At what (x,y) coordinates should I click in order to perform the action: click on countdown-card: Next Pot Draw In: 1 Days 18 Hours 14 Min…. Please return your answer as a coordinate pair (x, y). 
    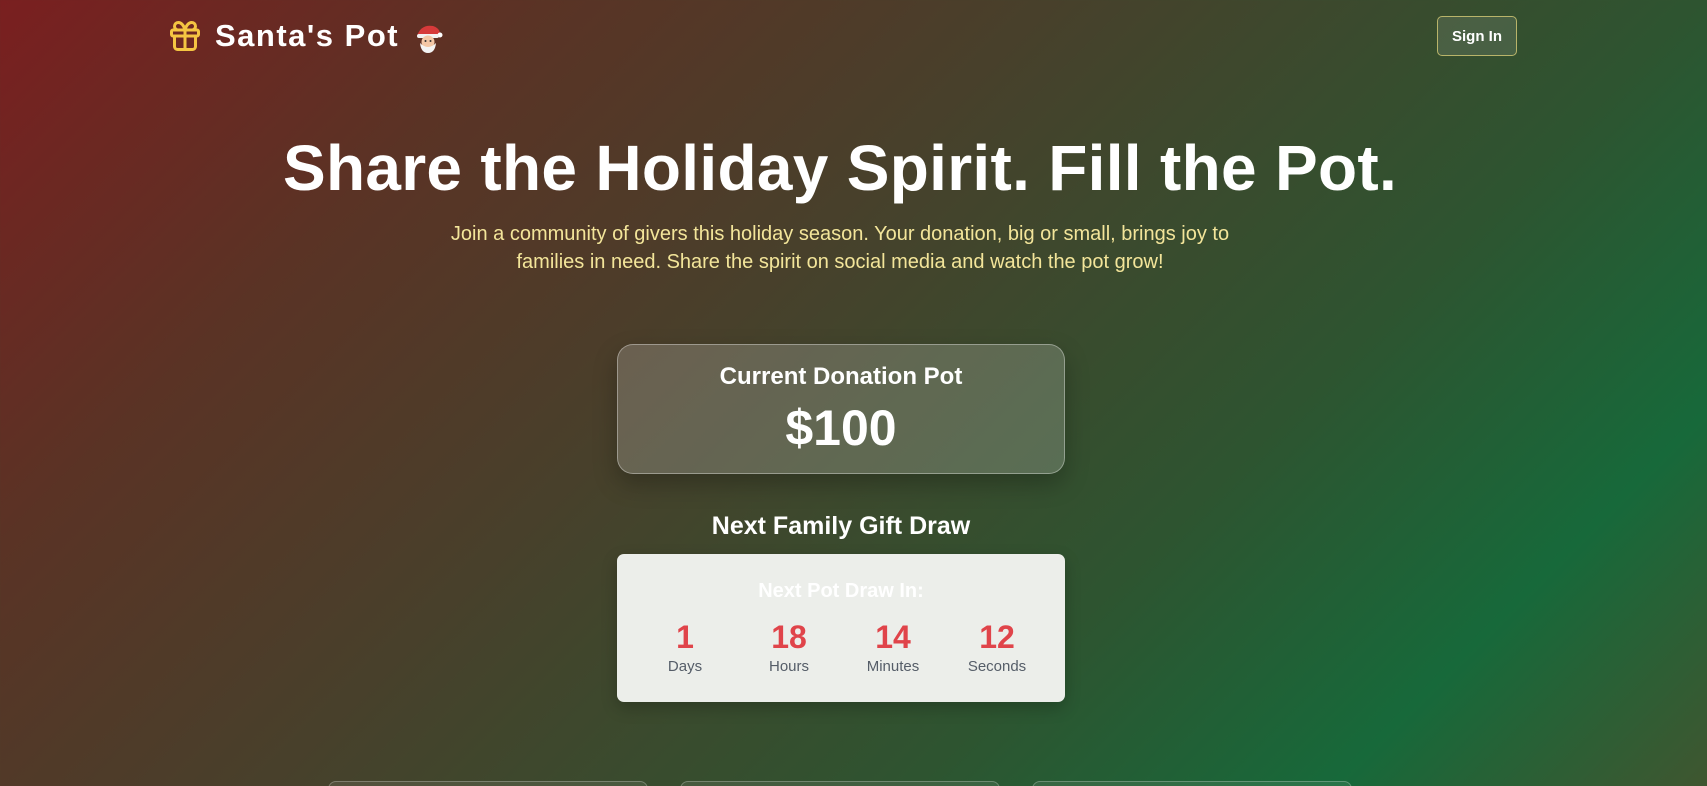
    Looking at the image, I should click on (841, 628).